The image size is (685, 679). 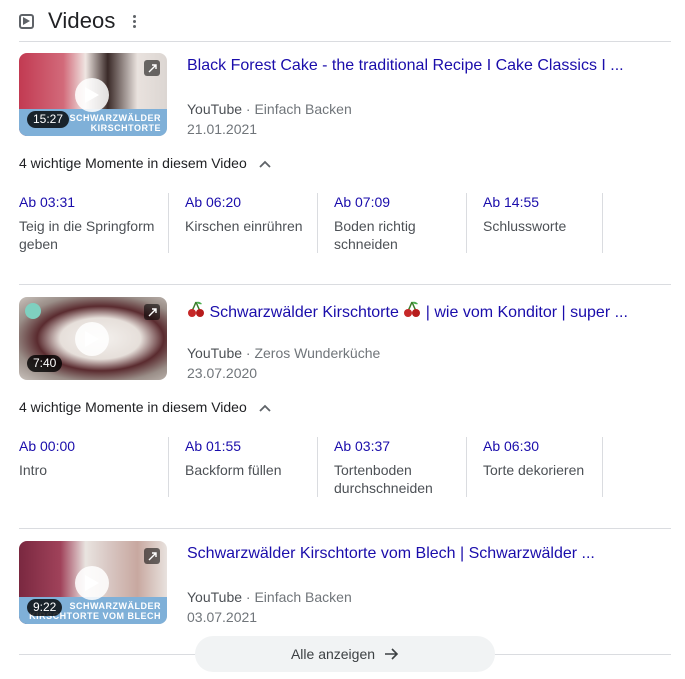 I want to click on section-title: Videos, so click(x=82, y=20).